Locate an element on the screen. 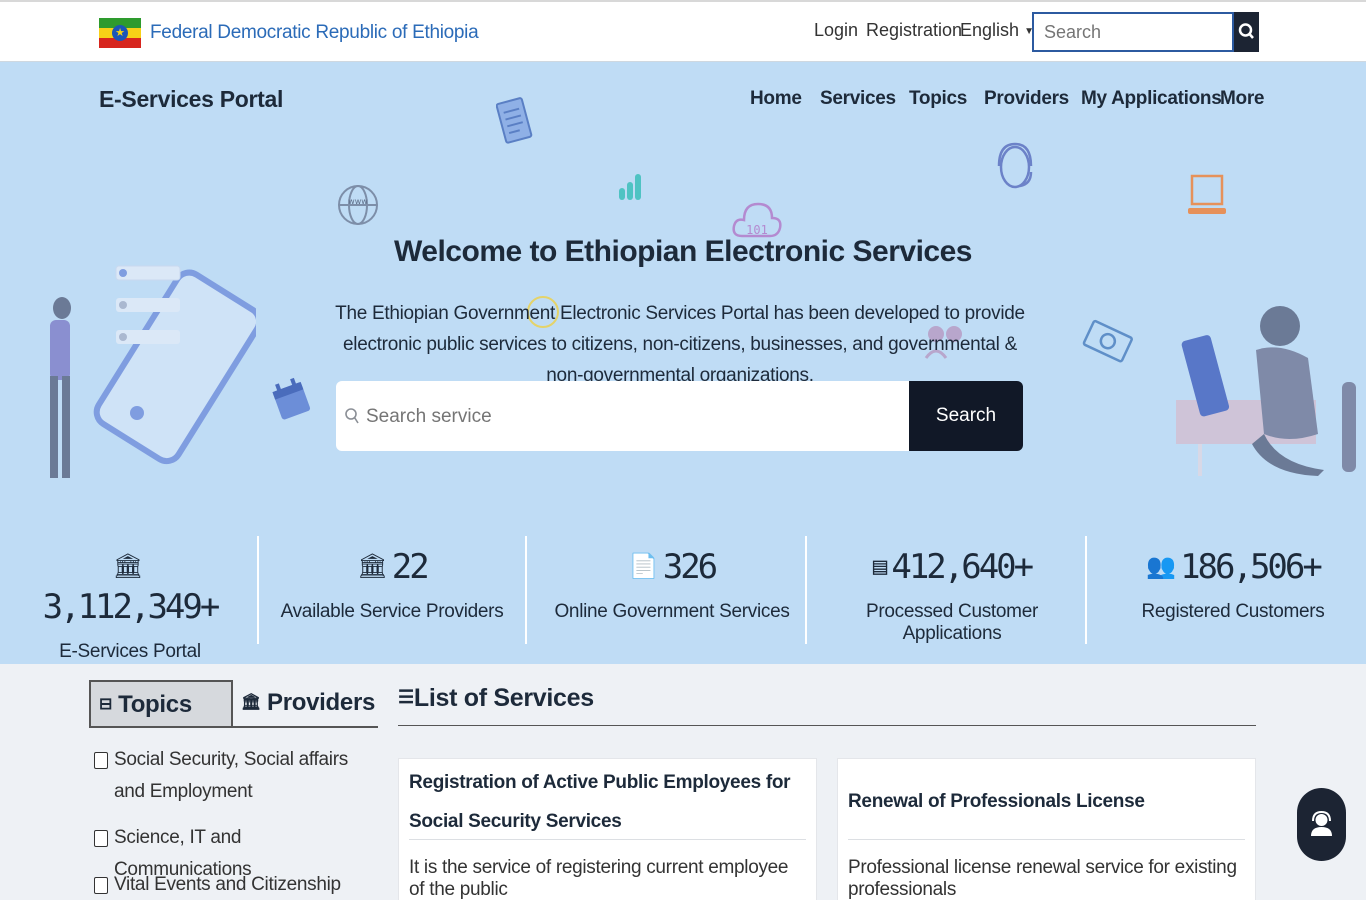 Image resolution: width=1366 pixels, height=900 pixels. stat-visitors: 🏛3,112,349+ E-Services Portal Visitors is located at coordinates (130, 600).